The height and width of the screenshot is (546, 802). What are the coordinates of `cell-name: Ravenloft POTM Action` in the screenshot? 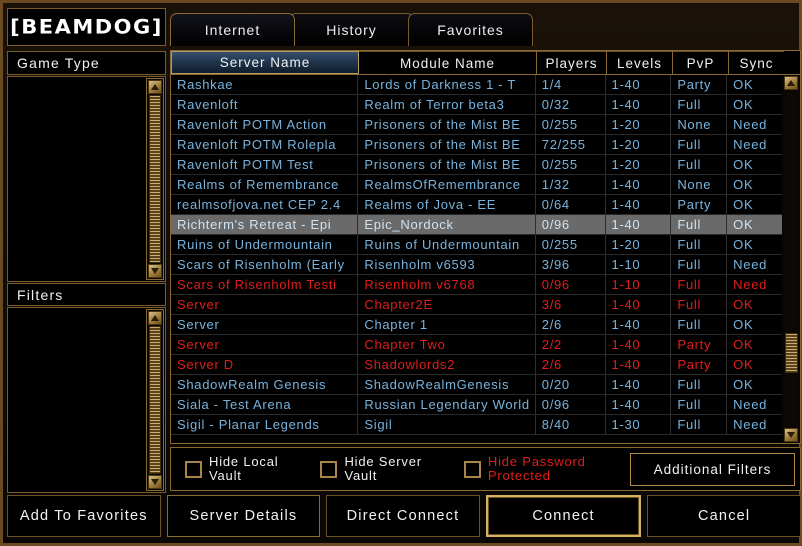 It's located at (265, 124).